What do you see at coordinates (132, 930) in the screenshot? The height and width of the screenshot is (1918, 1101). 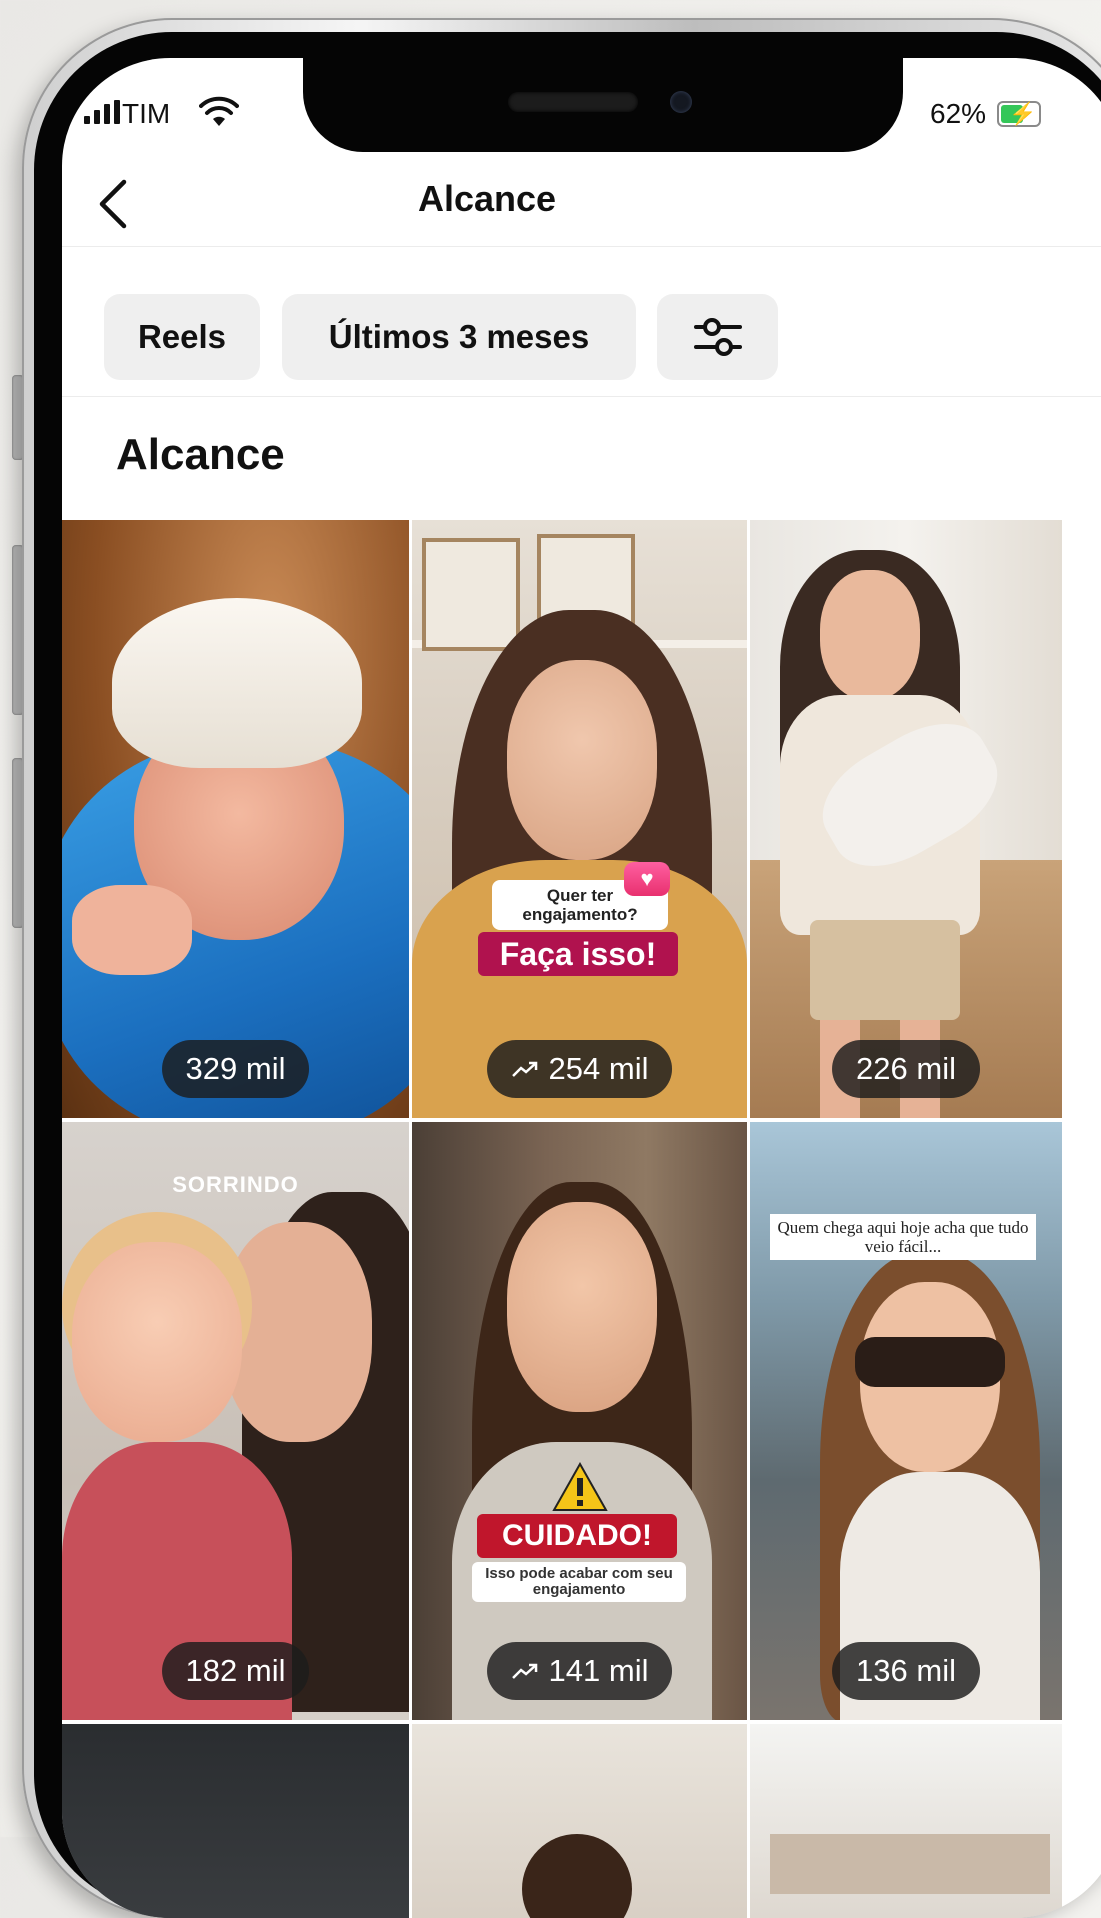 I see `baby-hand` at bounding box center [132, 930].